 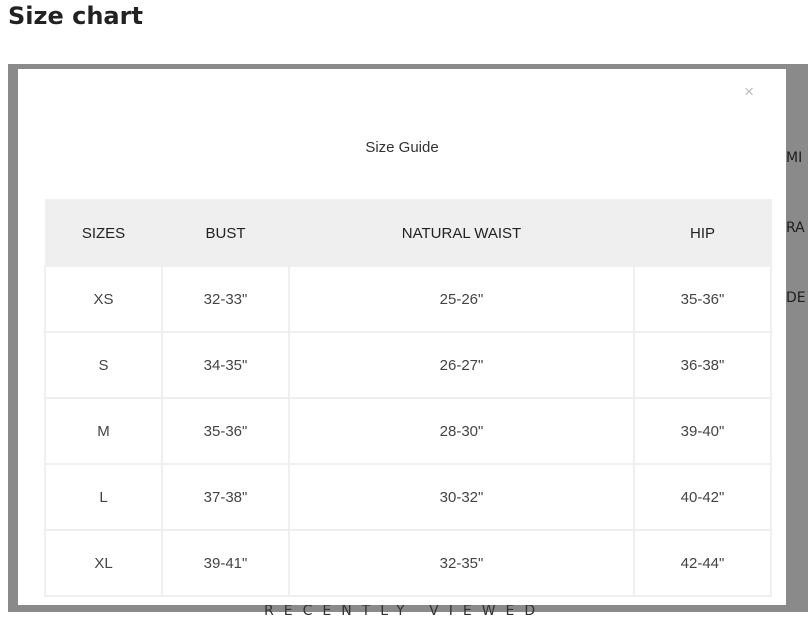 I want to click on cell-hip: 39-40", so click(x=702, y=431).